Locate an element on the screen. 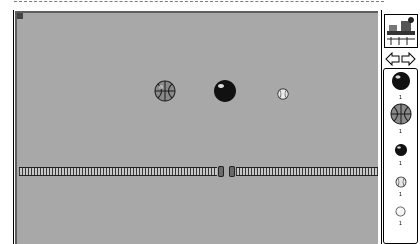 The height and width of the screenshot is (244, 420). palette-item-ping-pong-ball: 1 is located at coordinates (400, 214).